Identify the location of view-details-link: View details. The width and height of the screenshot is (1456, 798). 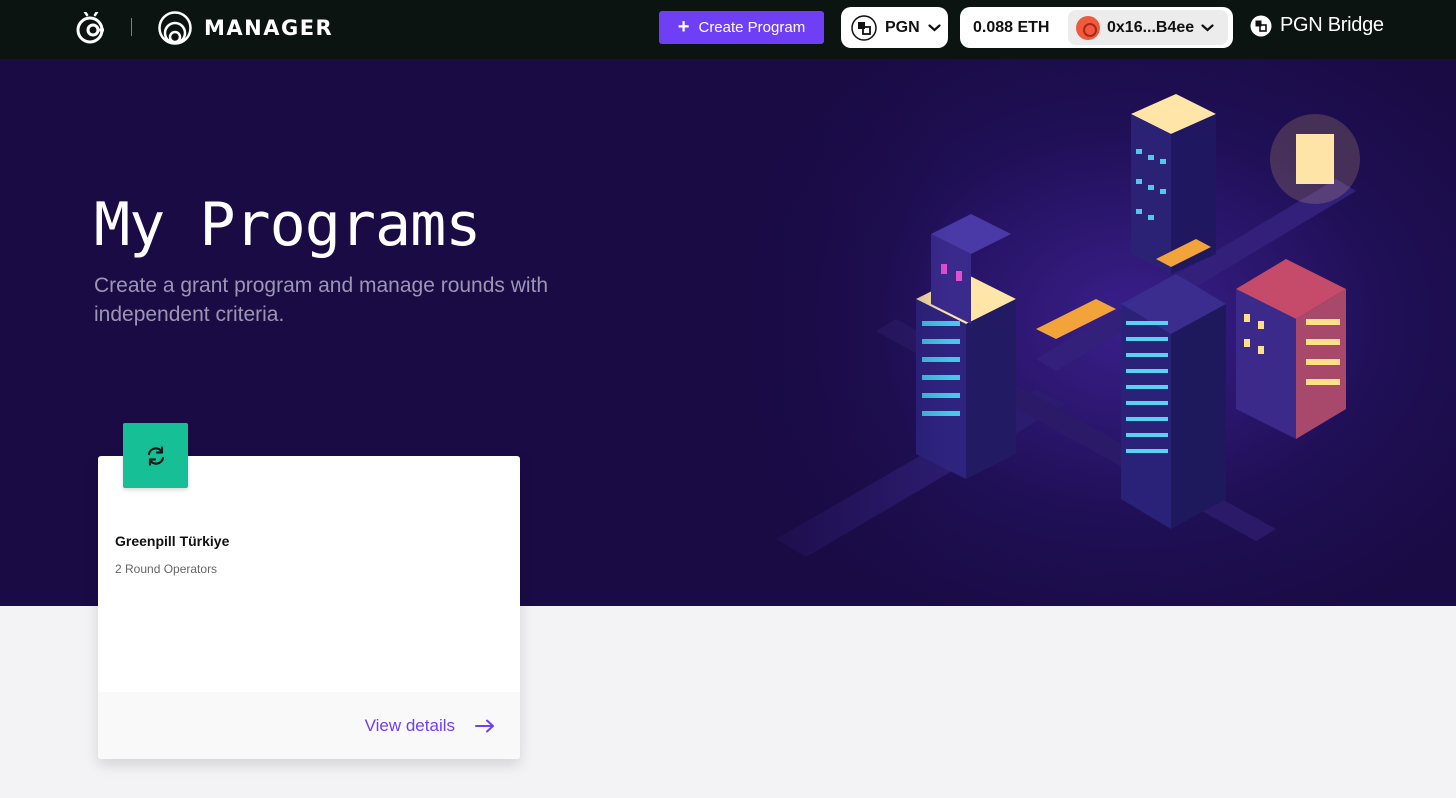
(430, 726).